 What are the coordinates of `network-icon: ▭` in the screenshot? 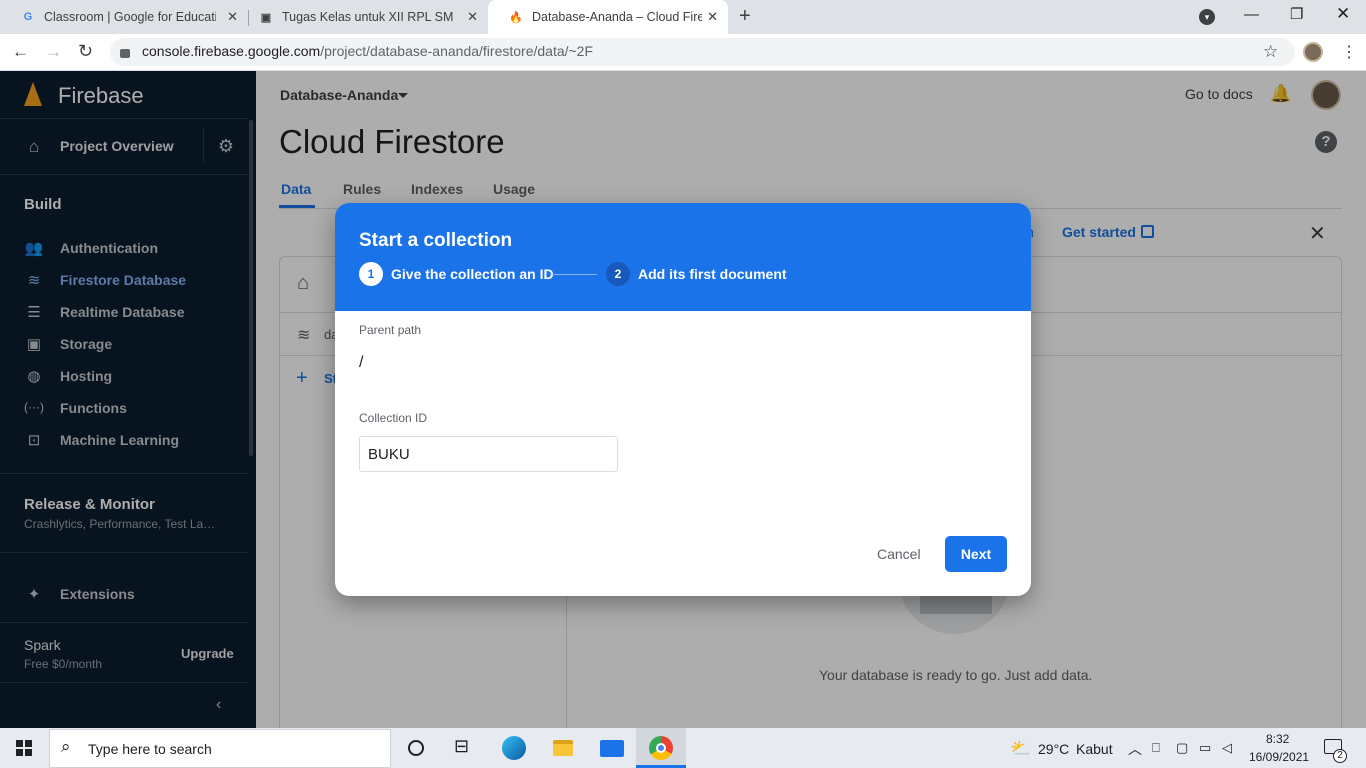 It's located at (1205, 748).